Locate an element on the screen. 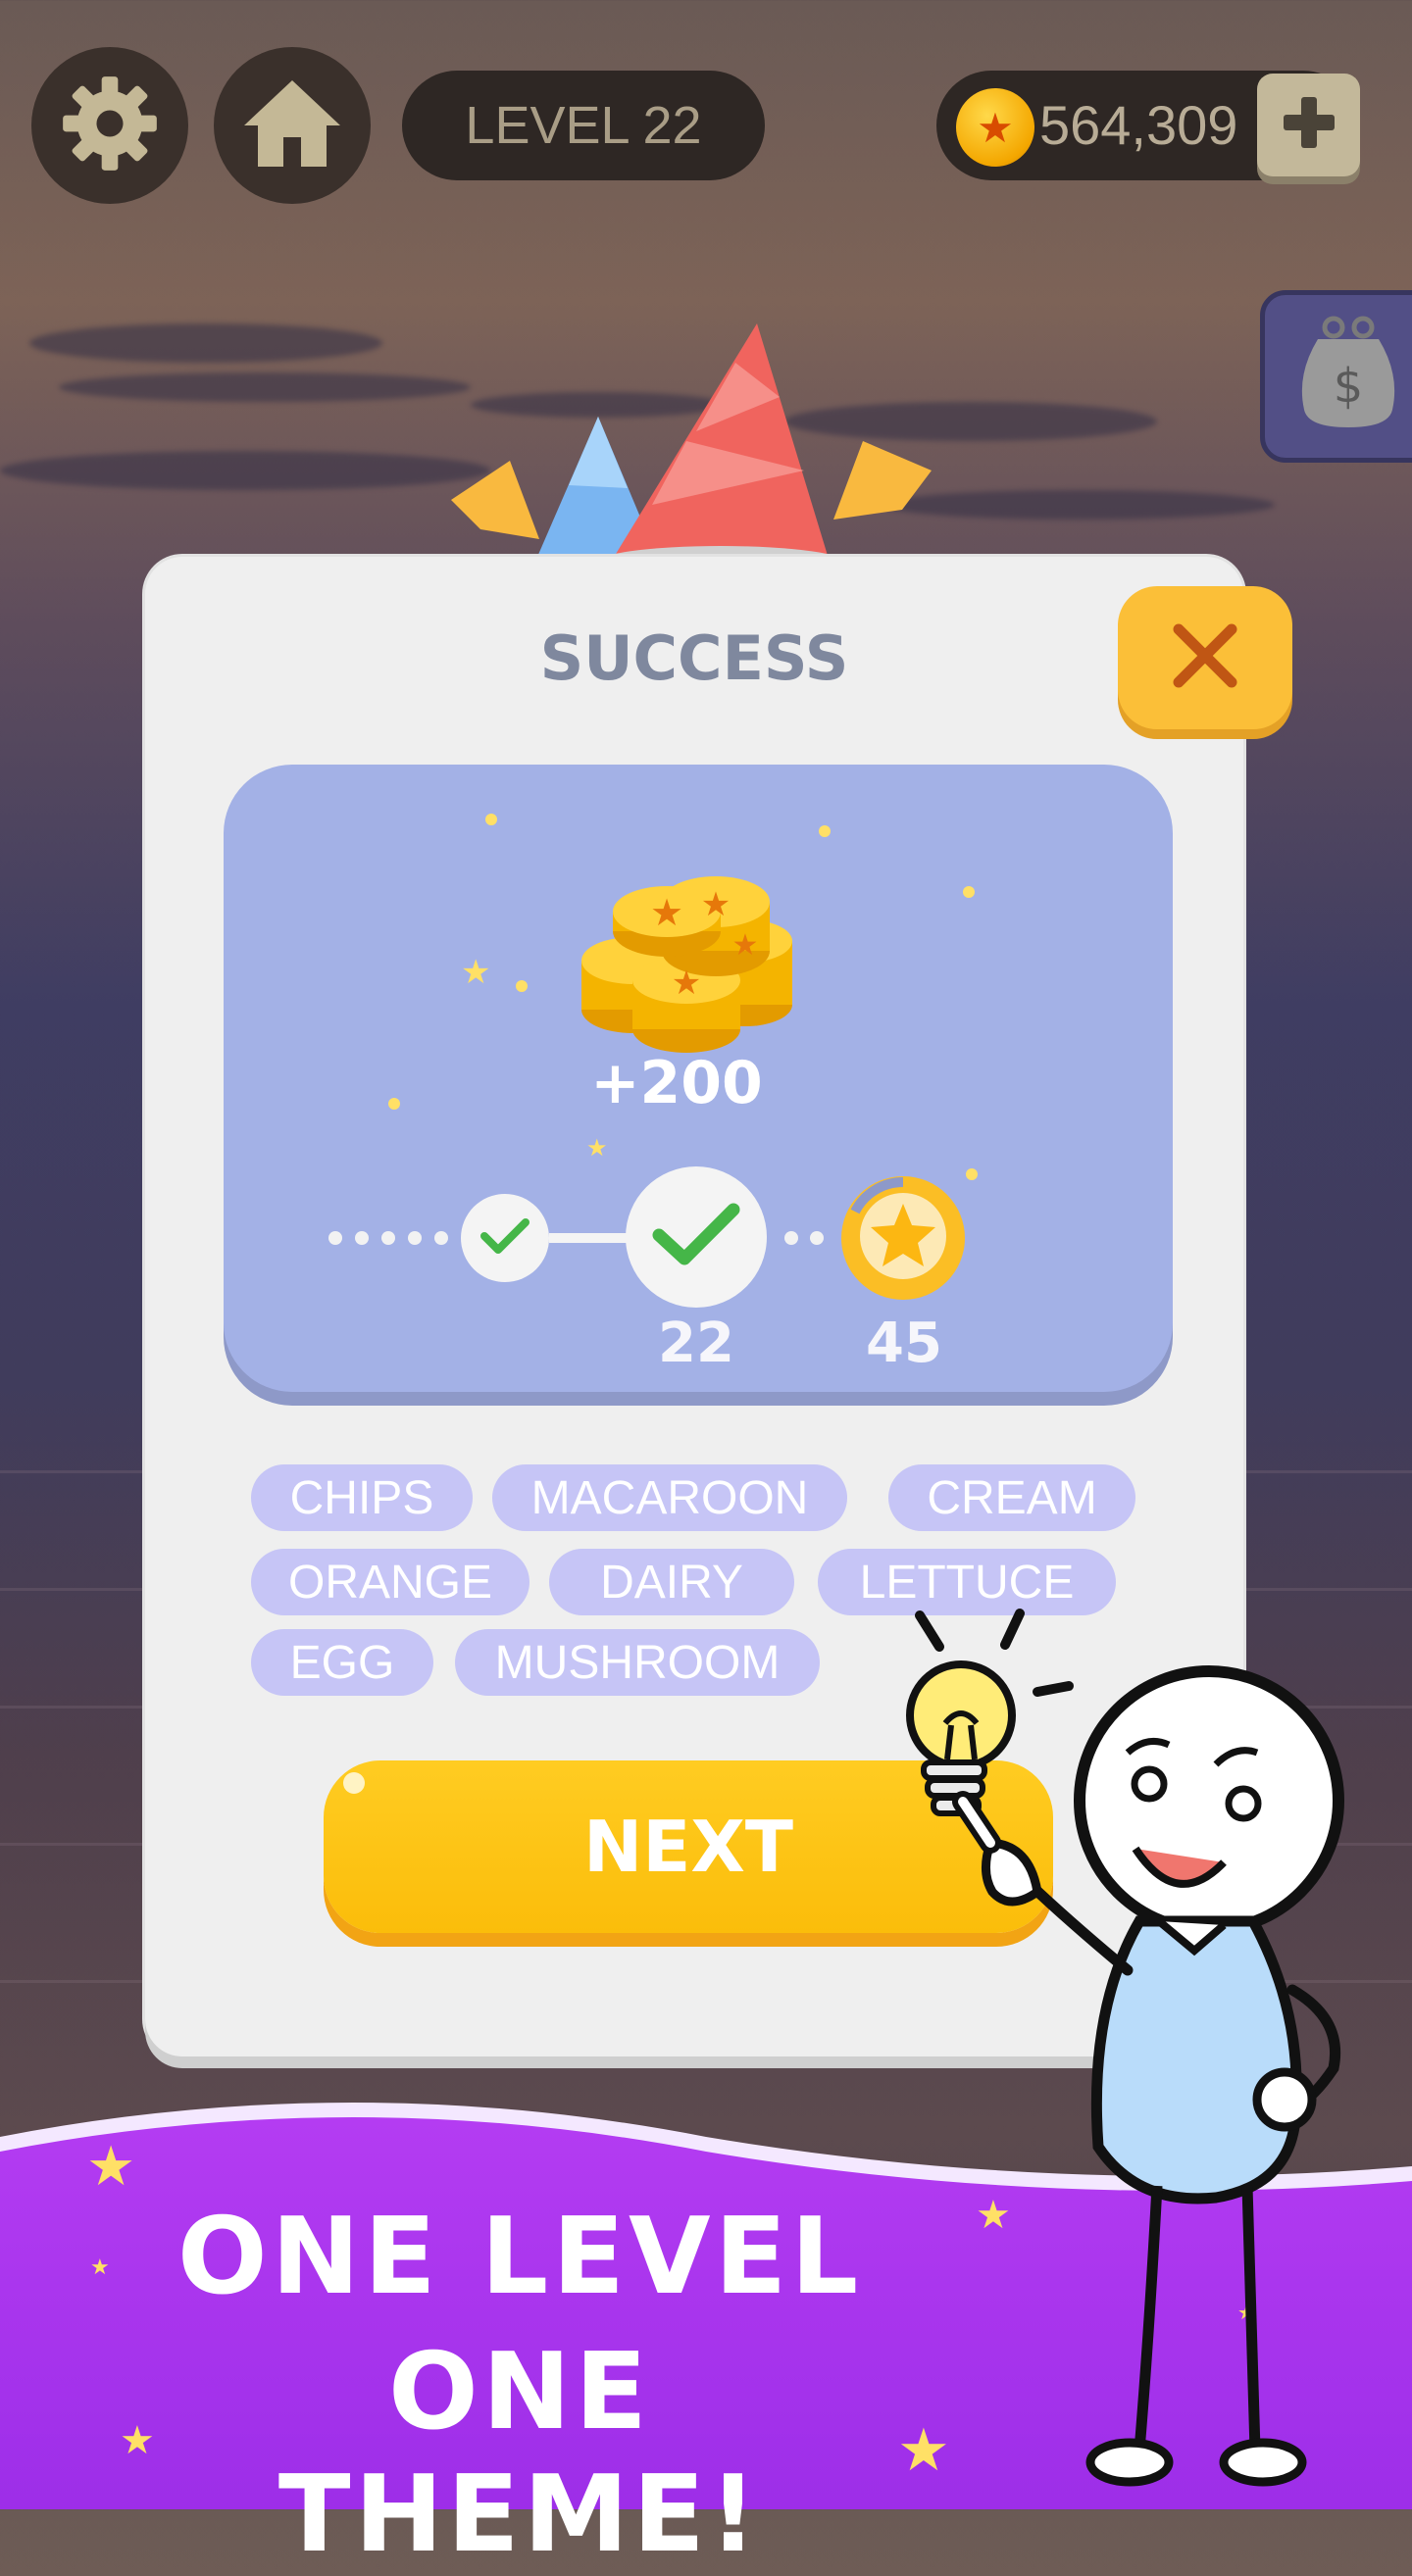 This screenshot has width=1412, height=2576. shop-button: $ is located at coordinates (1336, 376).